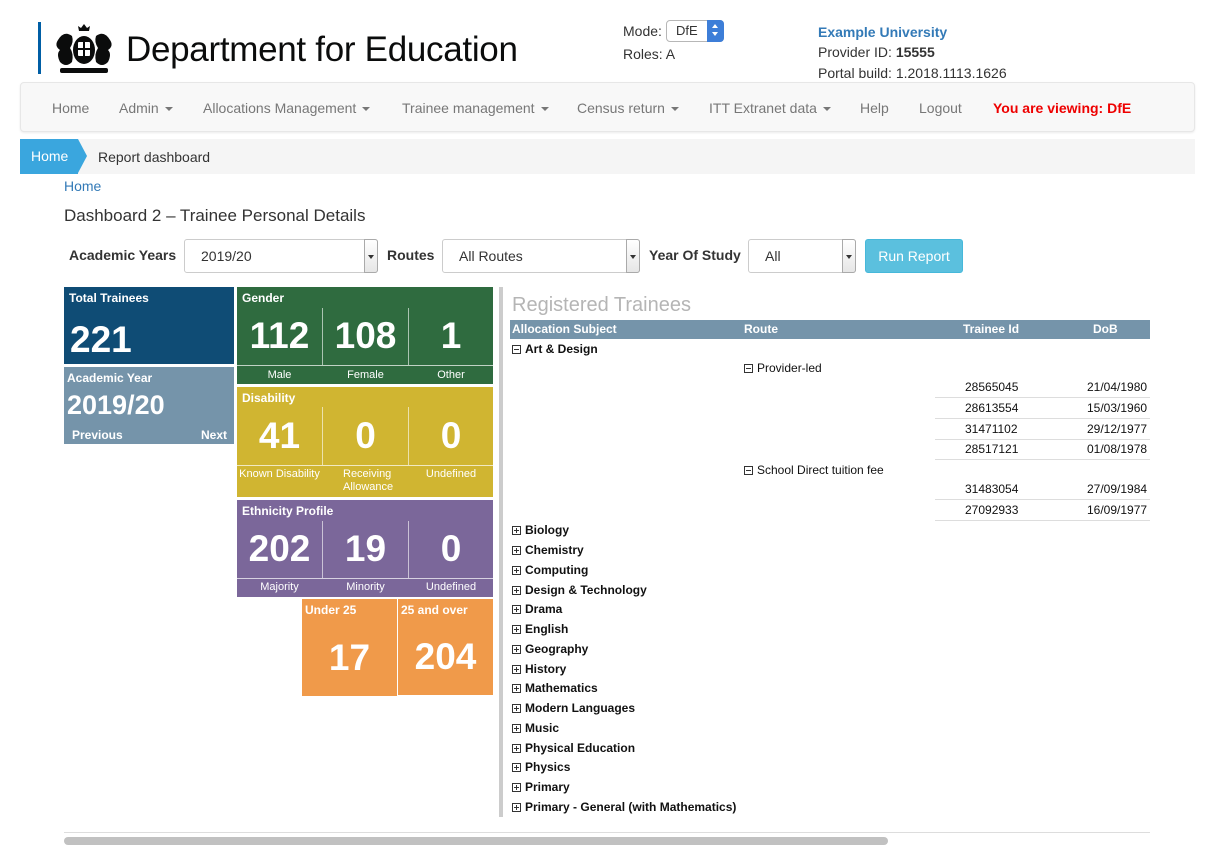  Describe the element at coordinates (535, 728) in the screenshot. I see `subject-row: Music` at that location.